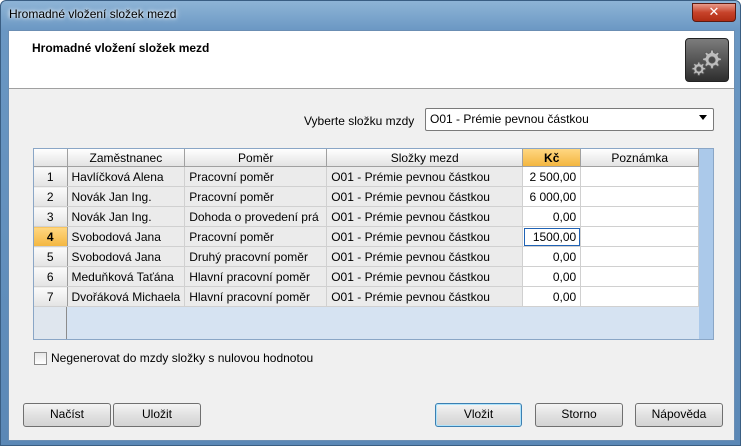  What do you see at coordinates (370, 15) in the screenshot?
I see `title-bar: Hromadné vložení složek mezd ✕` at bounding box center [370, 15].